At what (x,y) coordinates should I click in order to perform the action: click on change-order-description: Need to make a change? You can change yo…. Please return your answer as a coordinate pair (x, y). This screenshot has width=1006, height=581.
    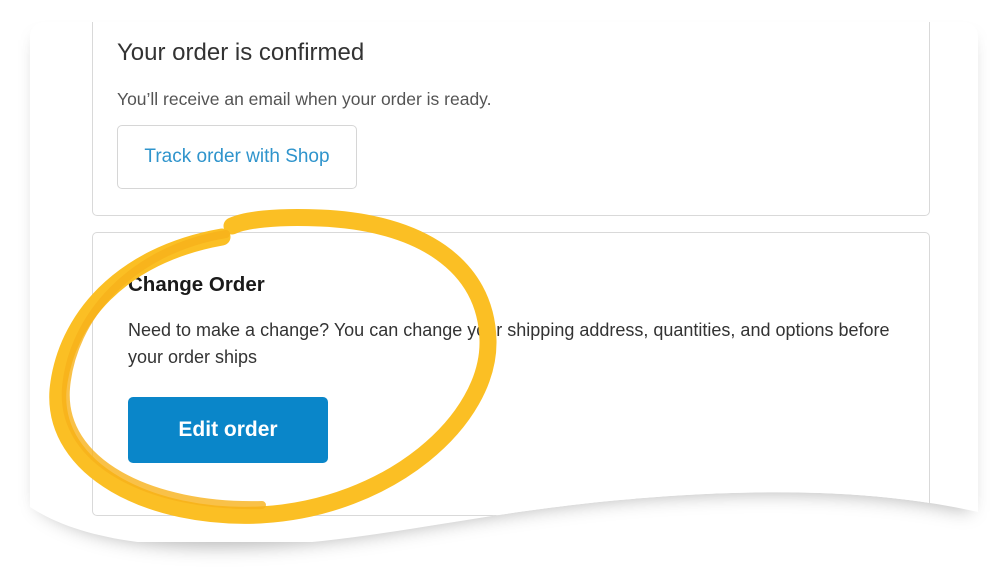
    Looking at the image, I should click on (509, 343).